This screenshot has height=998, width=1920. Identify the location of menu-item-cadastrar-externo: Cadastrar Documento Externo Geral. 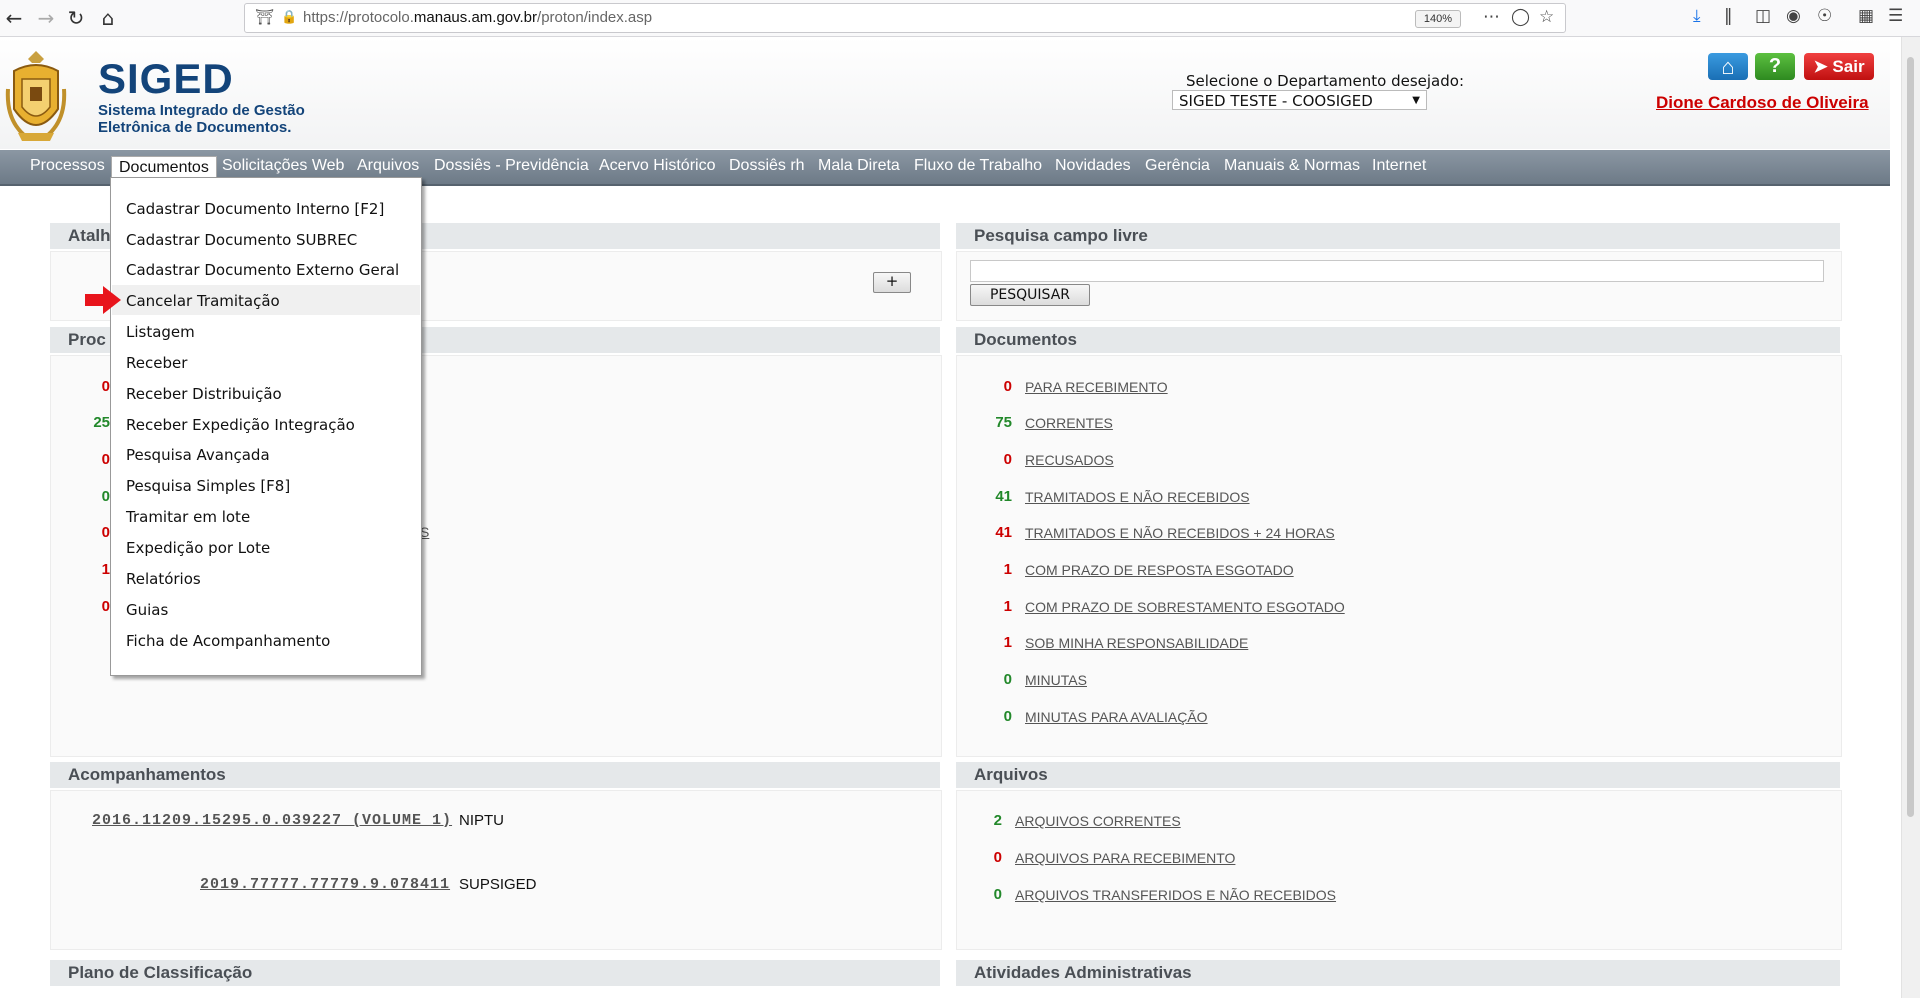
(262, 270).